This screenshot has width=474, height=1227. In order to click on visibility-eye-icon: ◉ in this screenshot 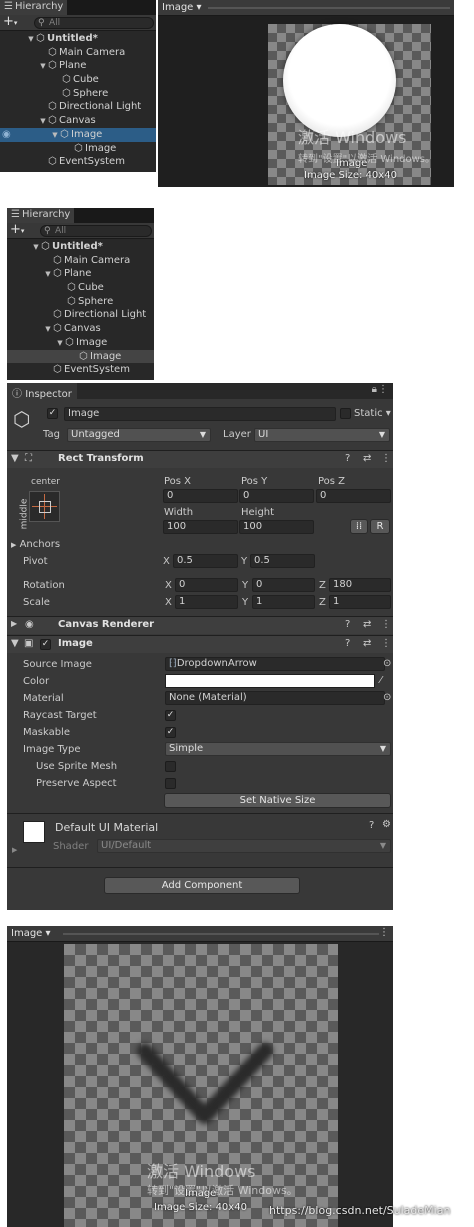, I will do `click(6, 135)`.